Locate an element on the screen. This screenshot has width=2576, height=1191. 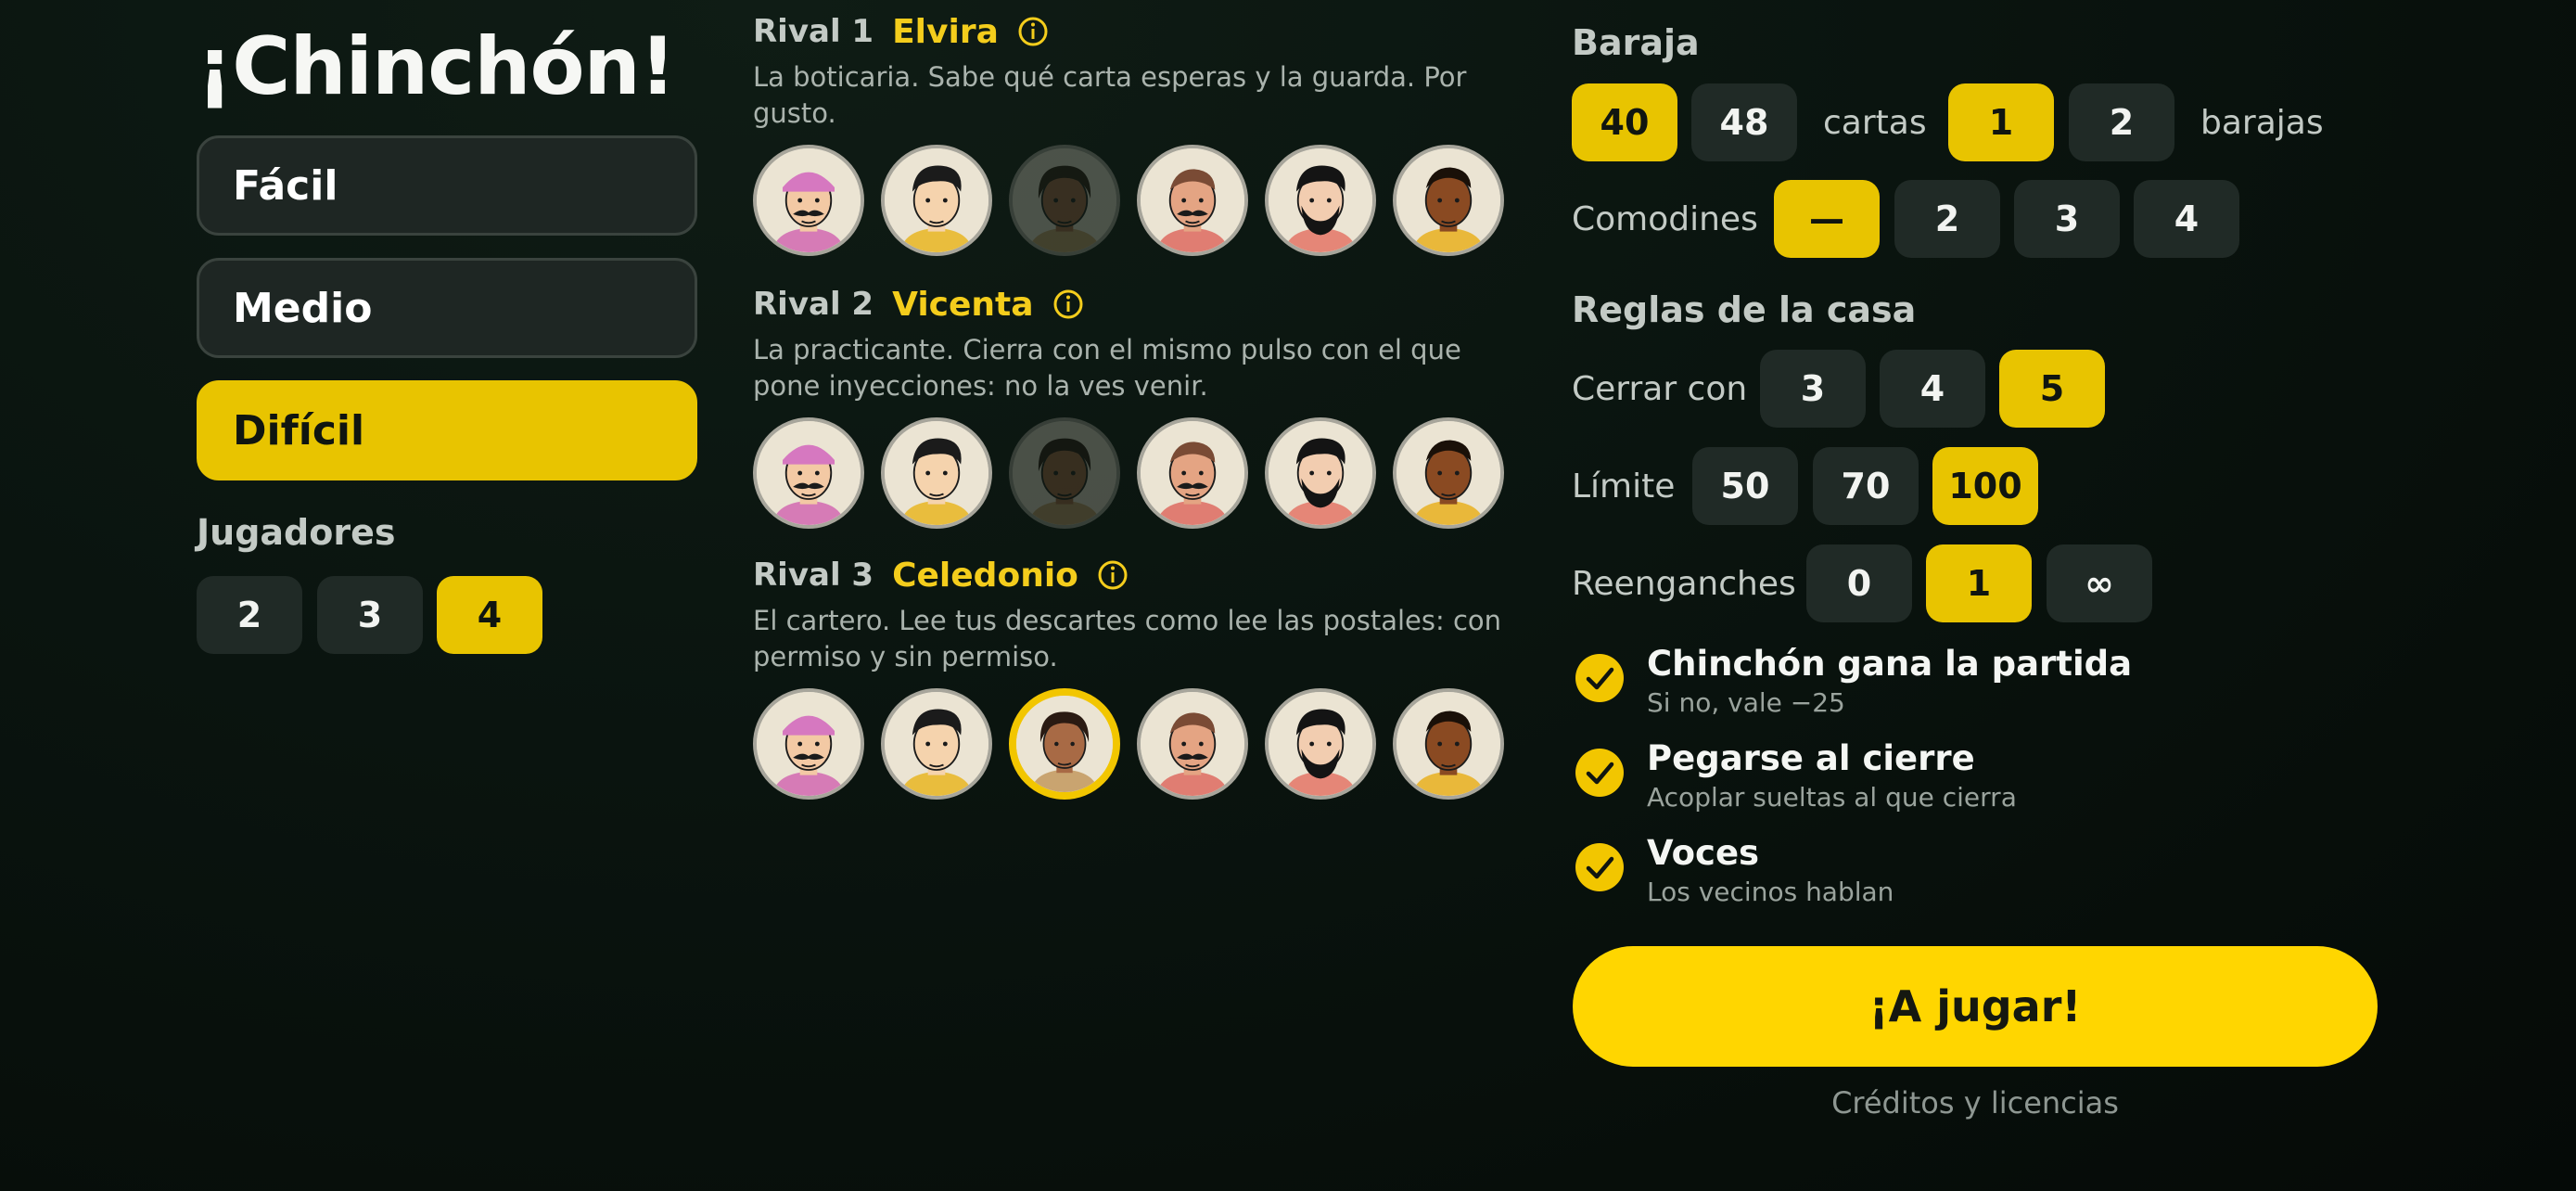
jokers-option-none: — is located at coordinates (1827, 219).